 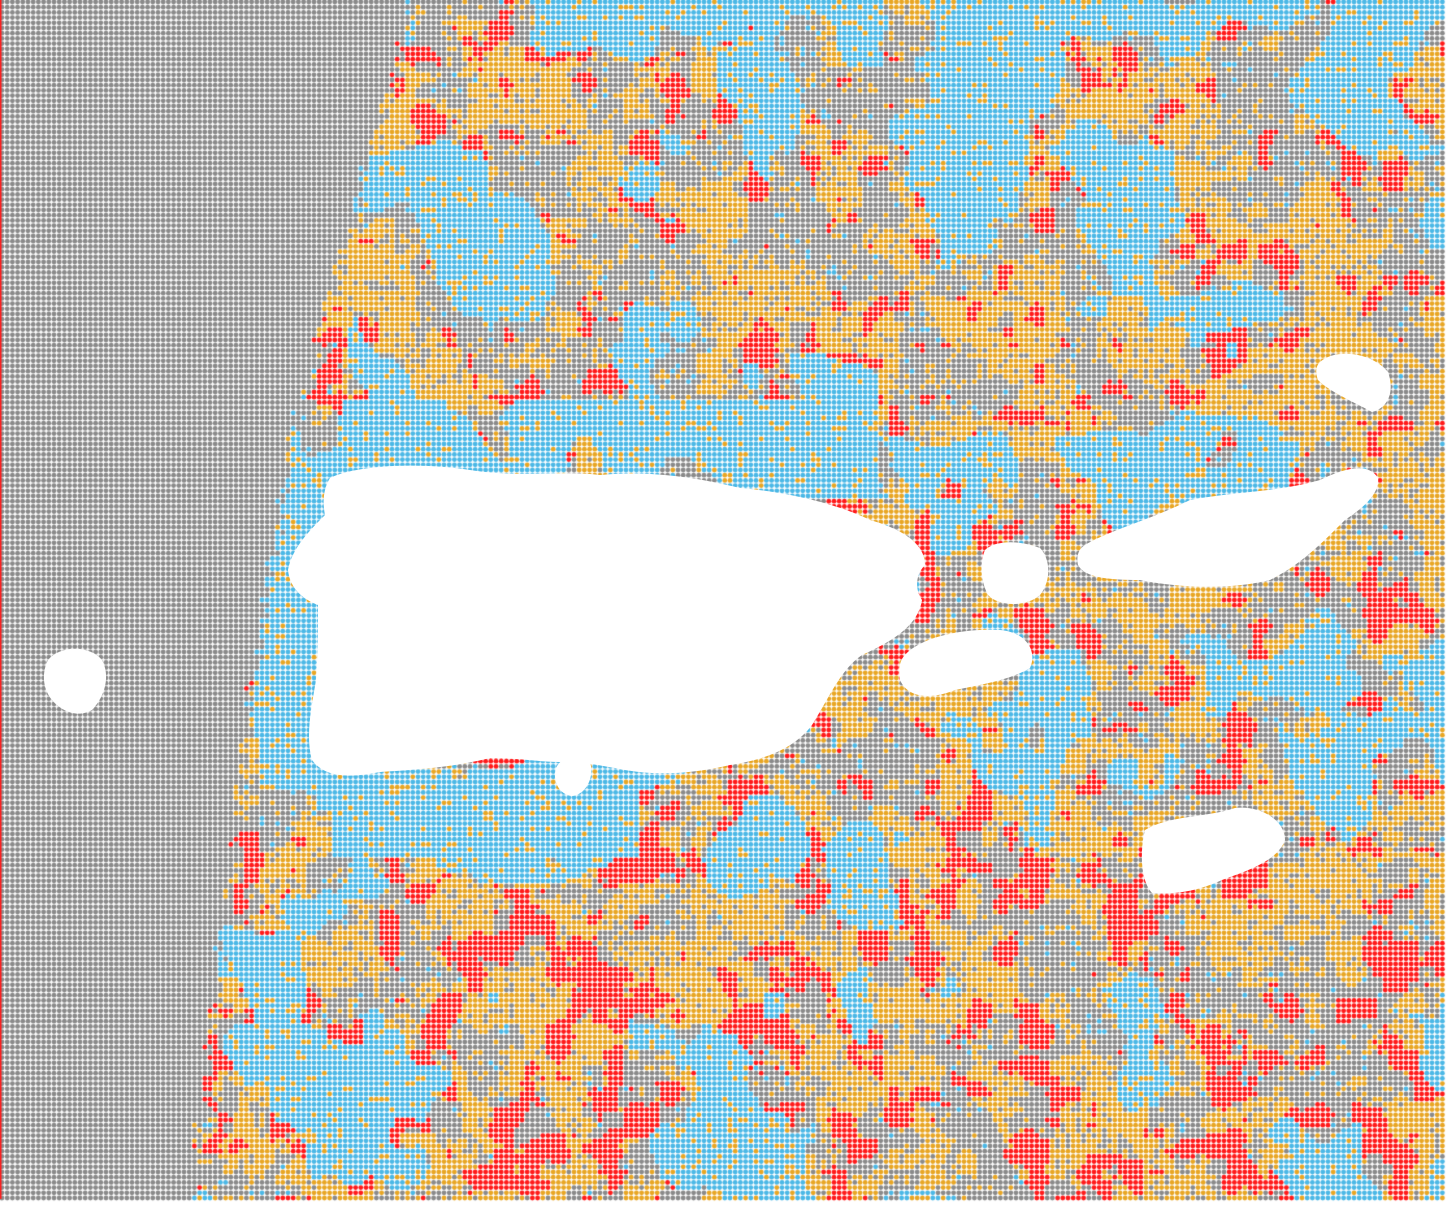 What do you see at coordinates (1228, 527) in the screenshot?
I see `island-east-long` at bounding box center [1228, 527].